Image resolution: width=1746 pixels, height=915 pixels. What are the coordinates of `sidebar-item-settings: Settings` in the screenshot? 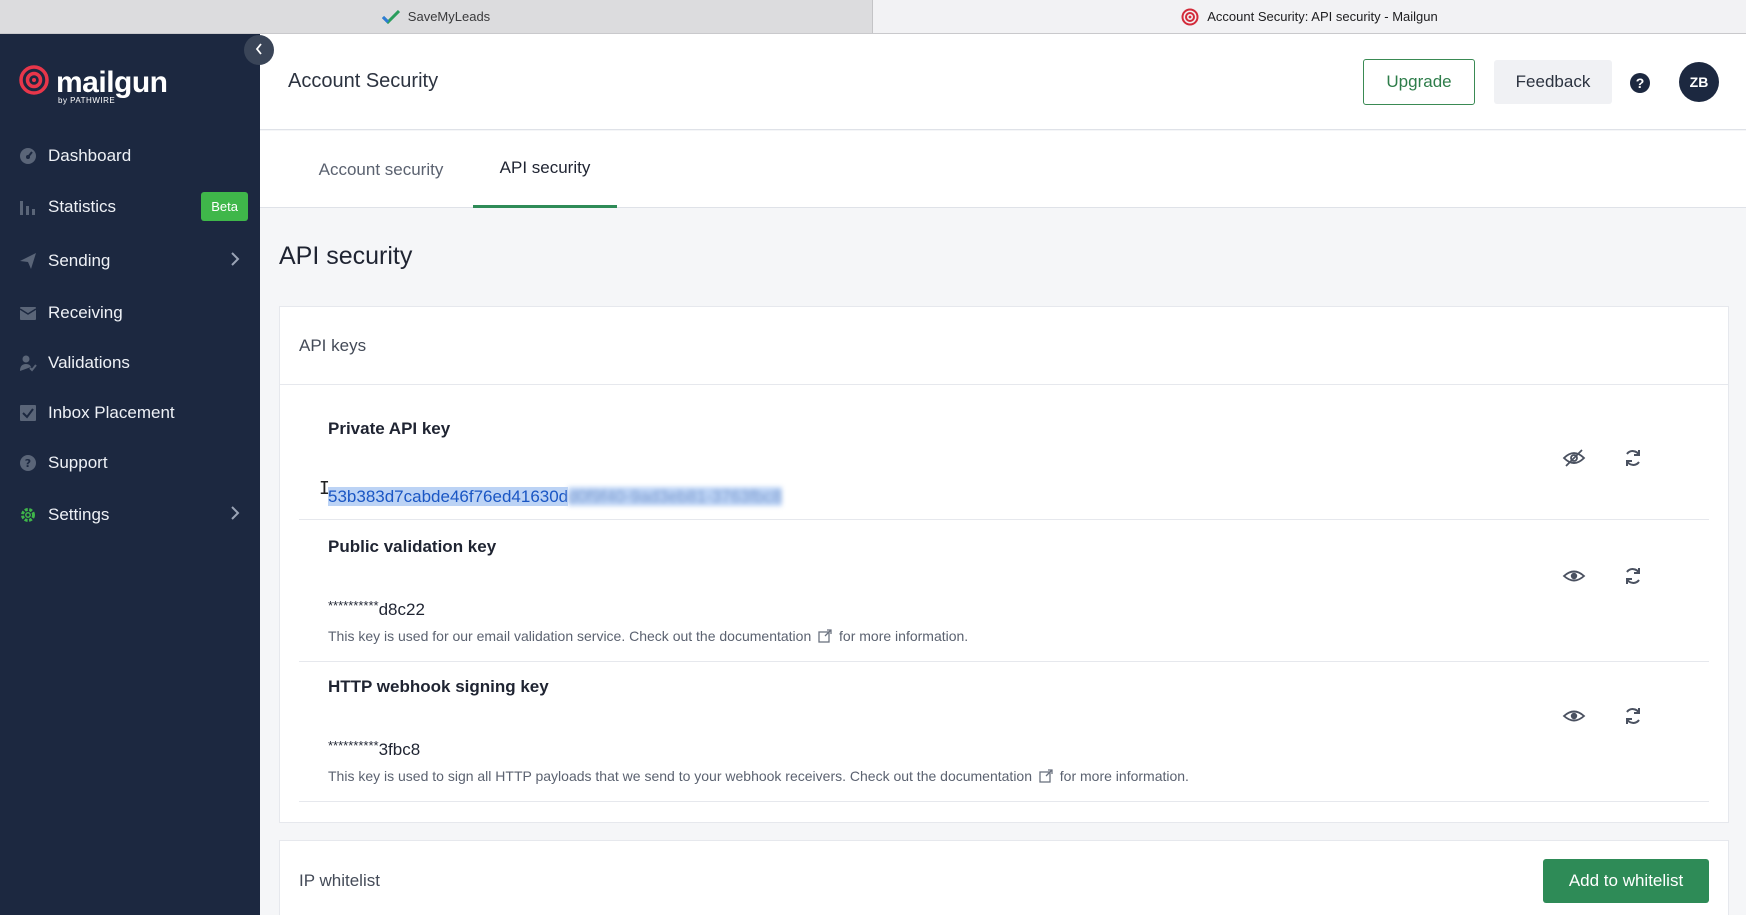 It's located at (130, 515).